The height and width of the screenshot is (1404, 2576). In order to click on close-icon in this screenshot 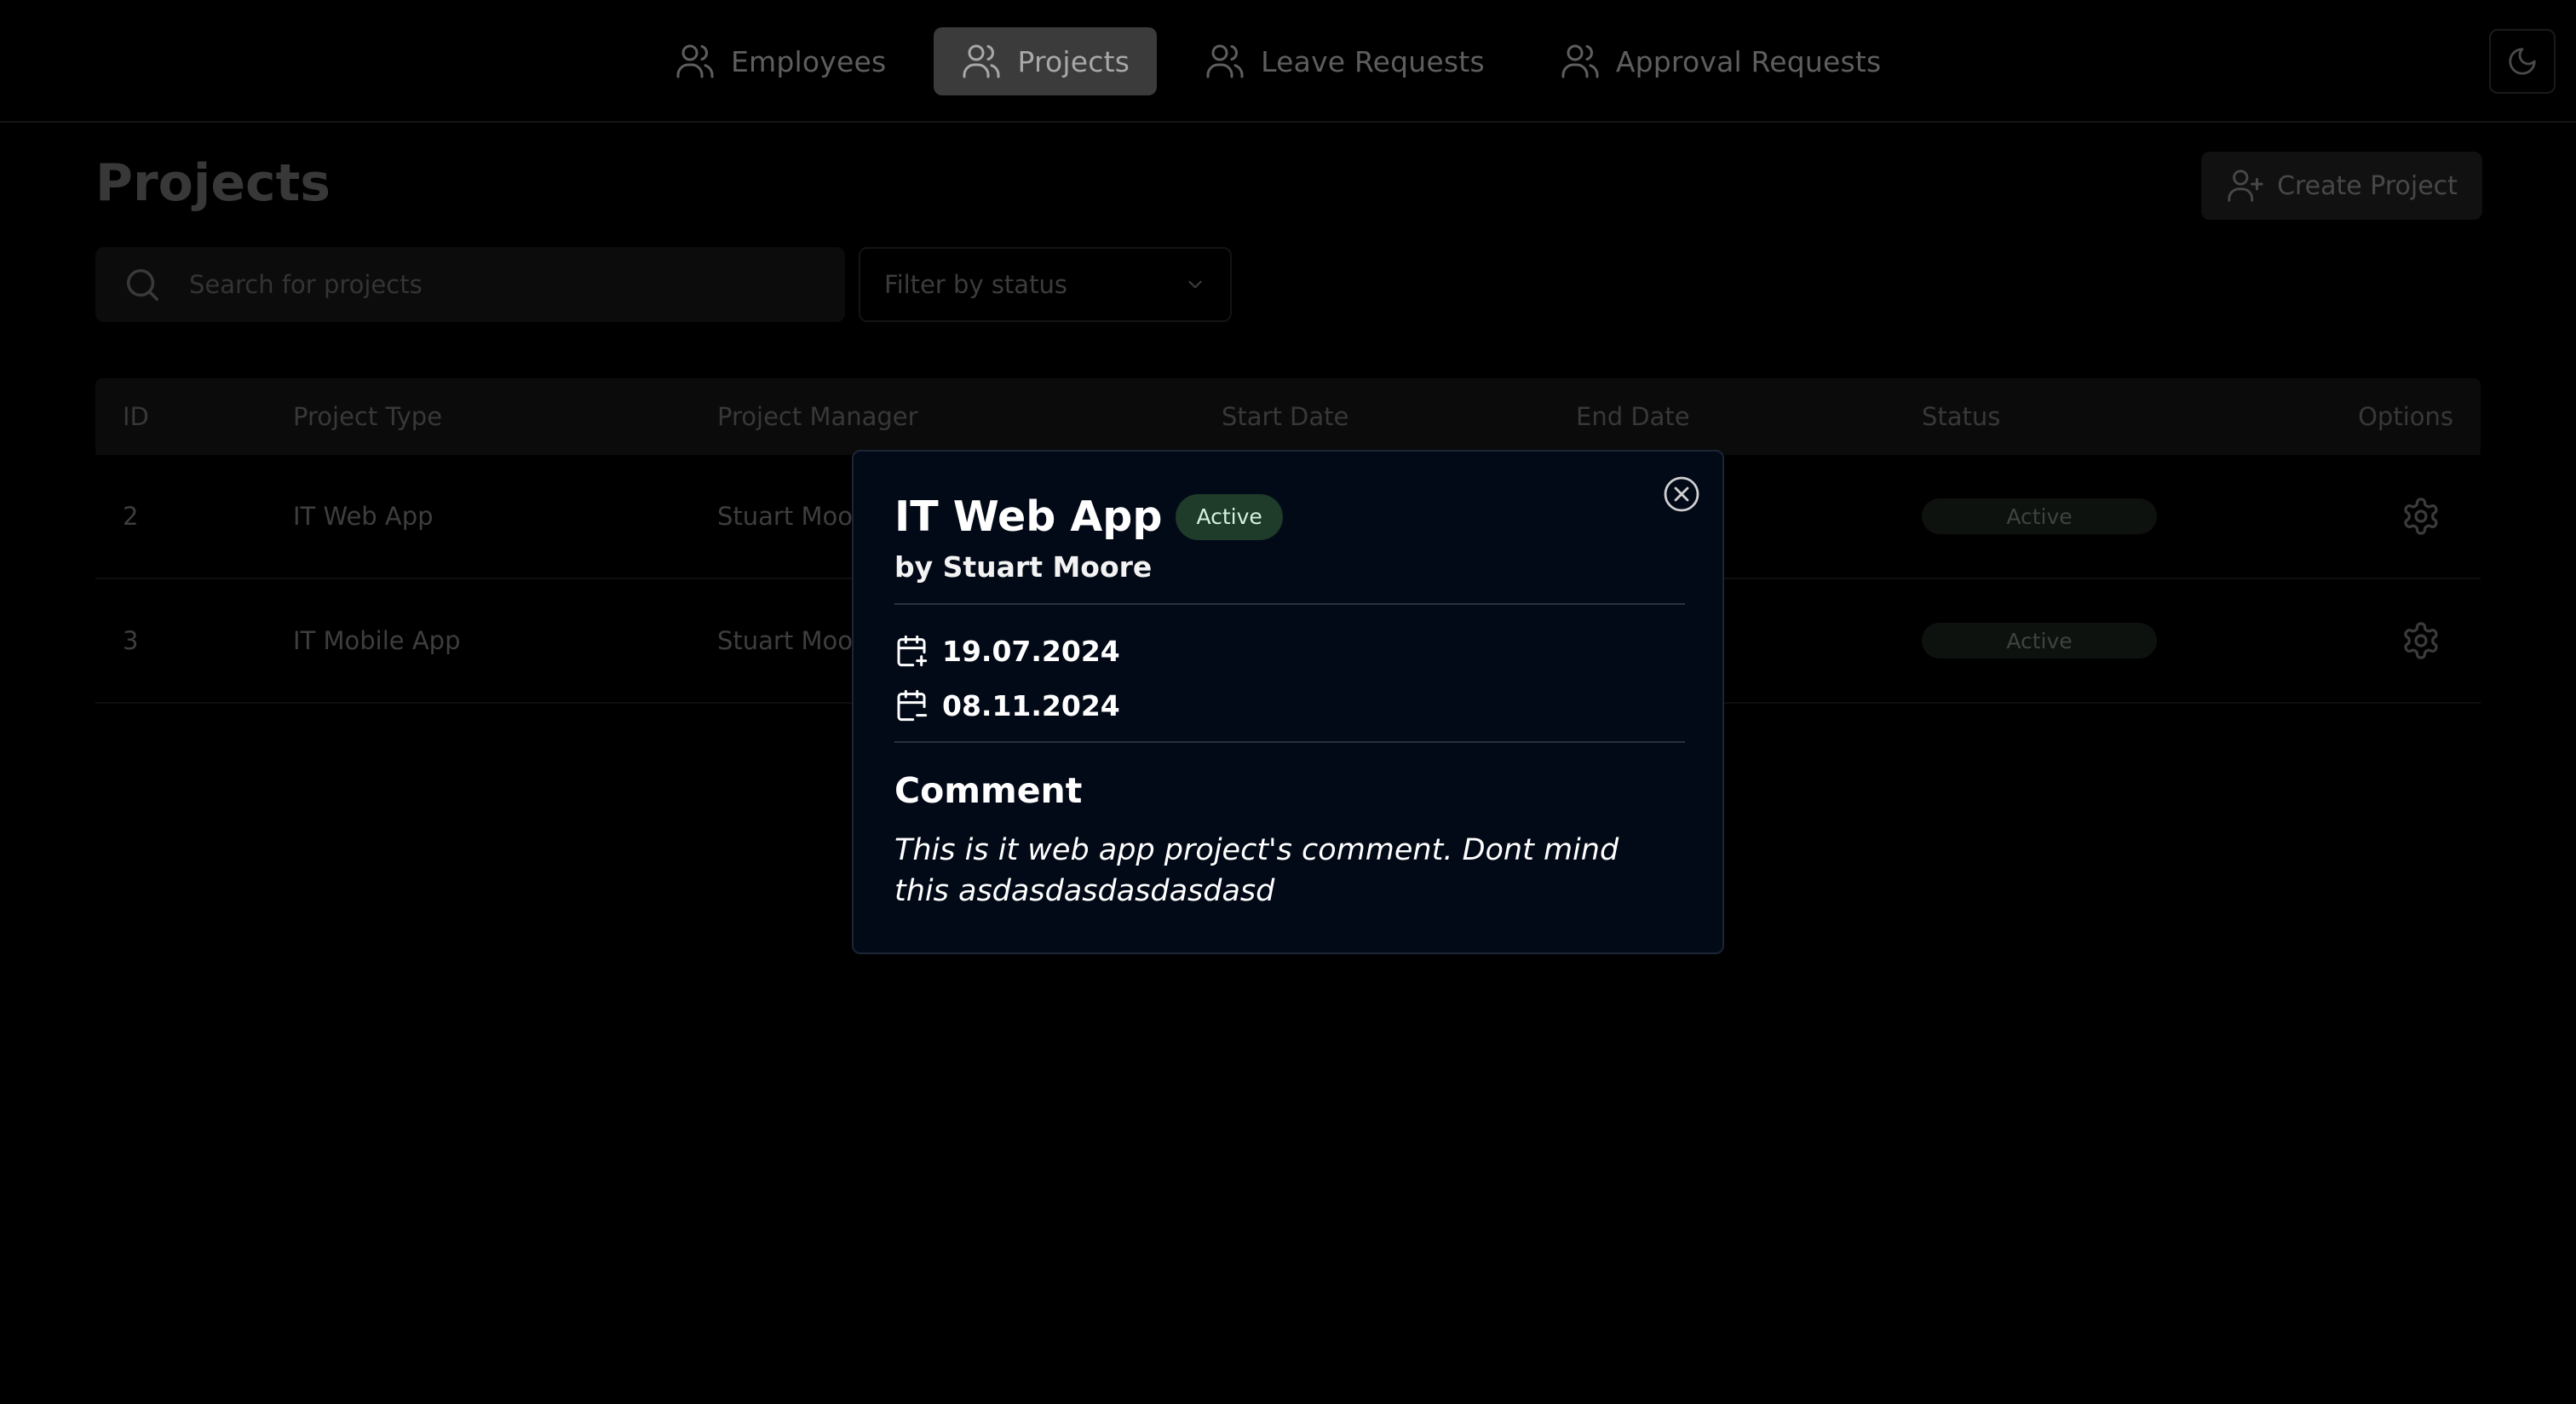, I will do `click(1681, 494)`.